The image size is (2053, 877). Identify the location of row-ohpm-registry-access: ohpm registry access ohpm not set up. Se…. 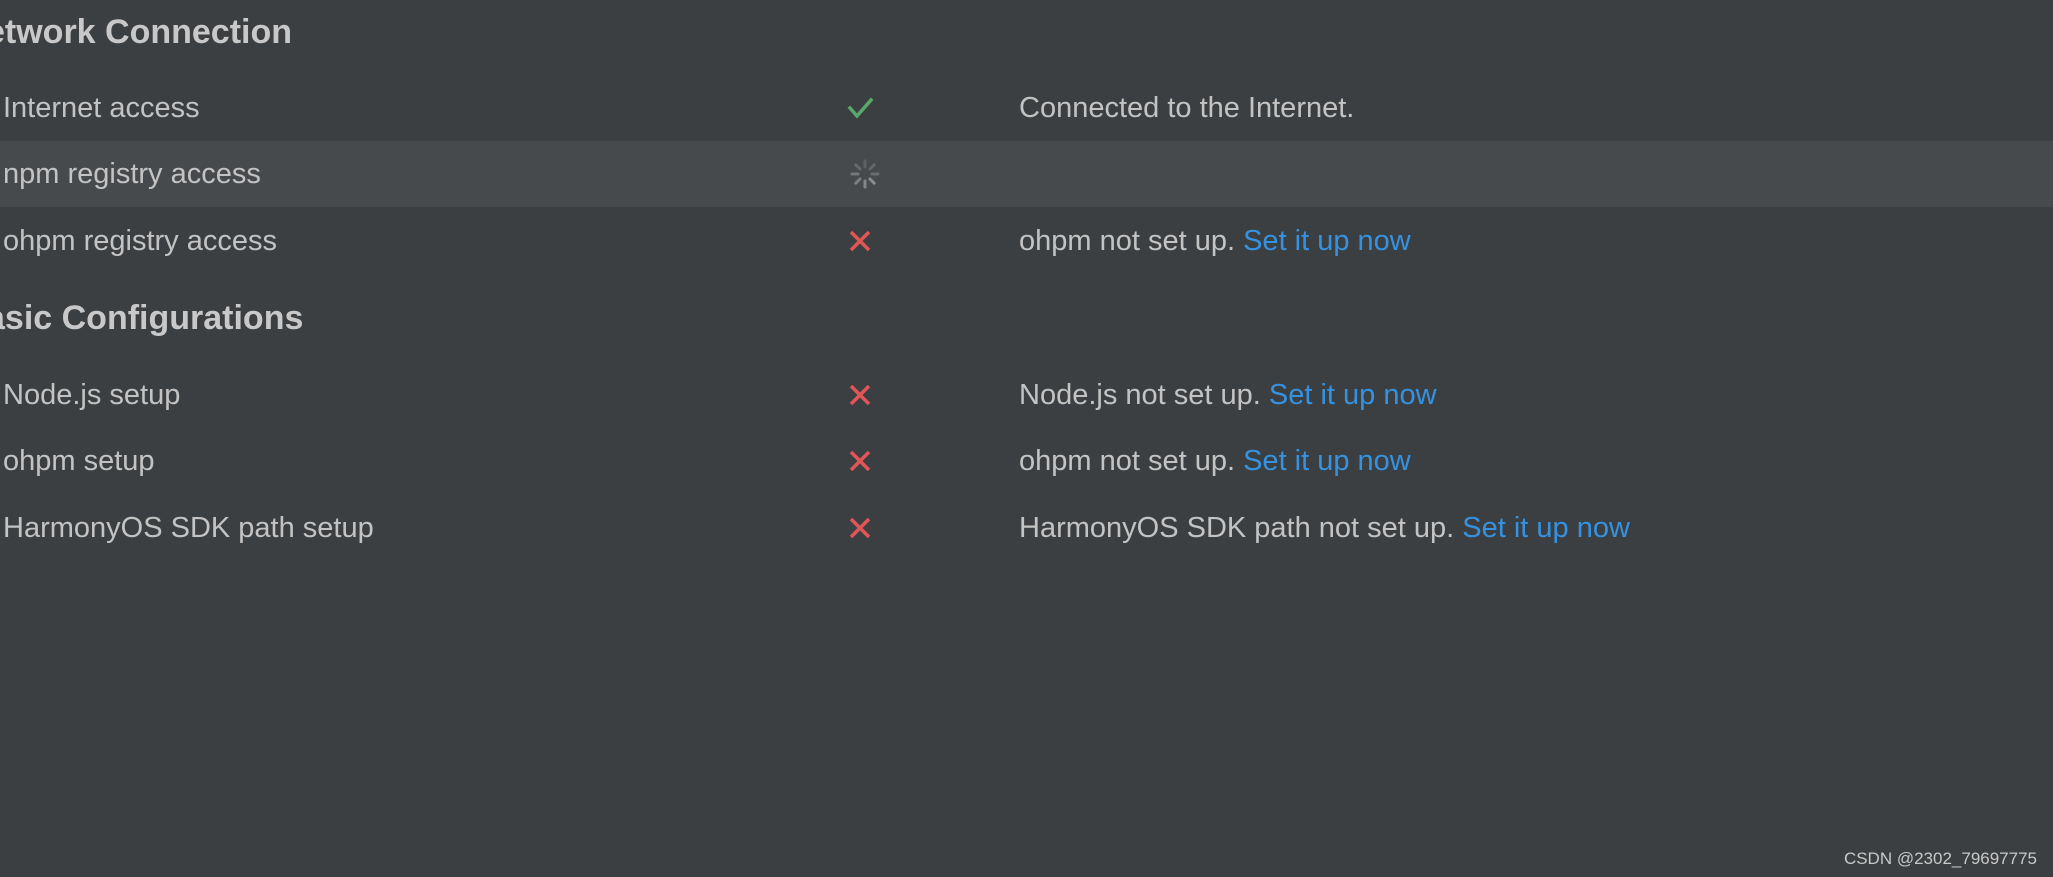
(1026, 241).